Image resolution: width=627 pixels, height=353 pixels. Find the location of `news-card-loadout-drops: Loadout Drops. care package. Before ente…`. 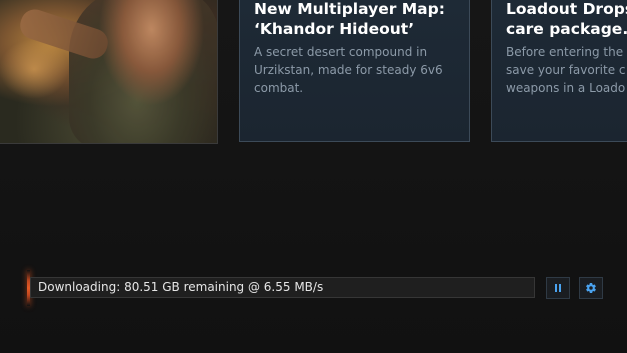

news-card-loadout-drops: Loadout Drops. care package. Before ente… is located at coordinates (559, 71).